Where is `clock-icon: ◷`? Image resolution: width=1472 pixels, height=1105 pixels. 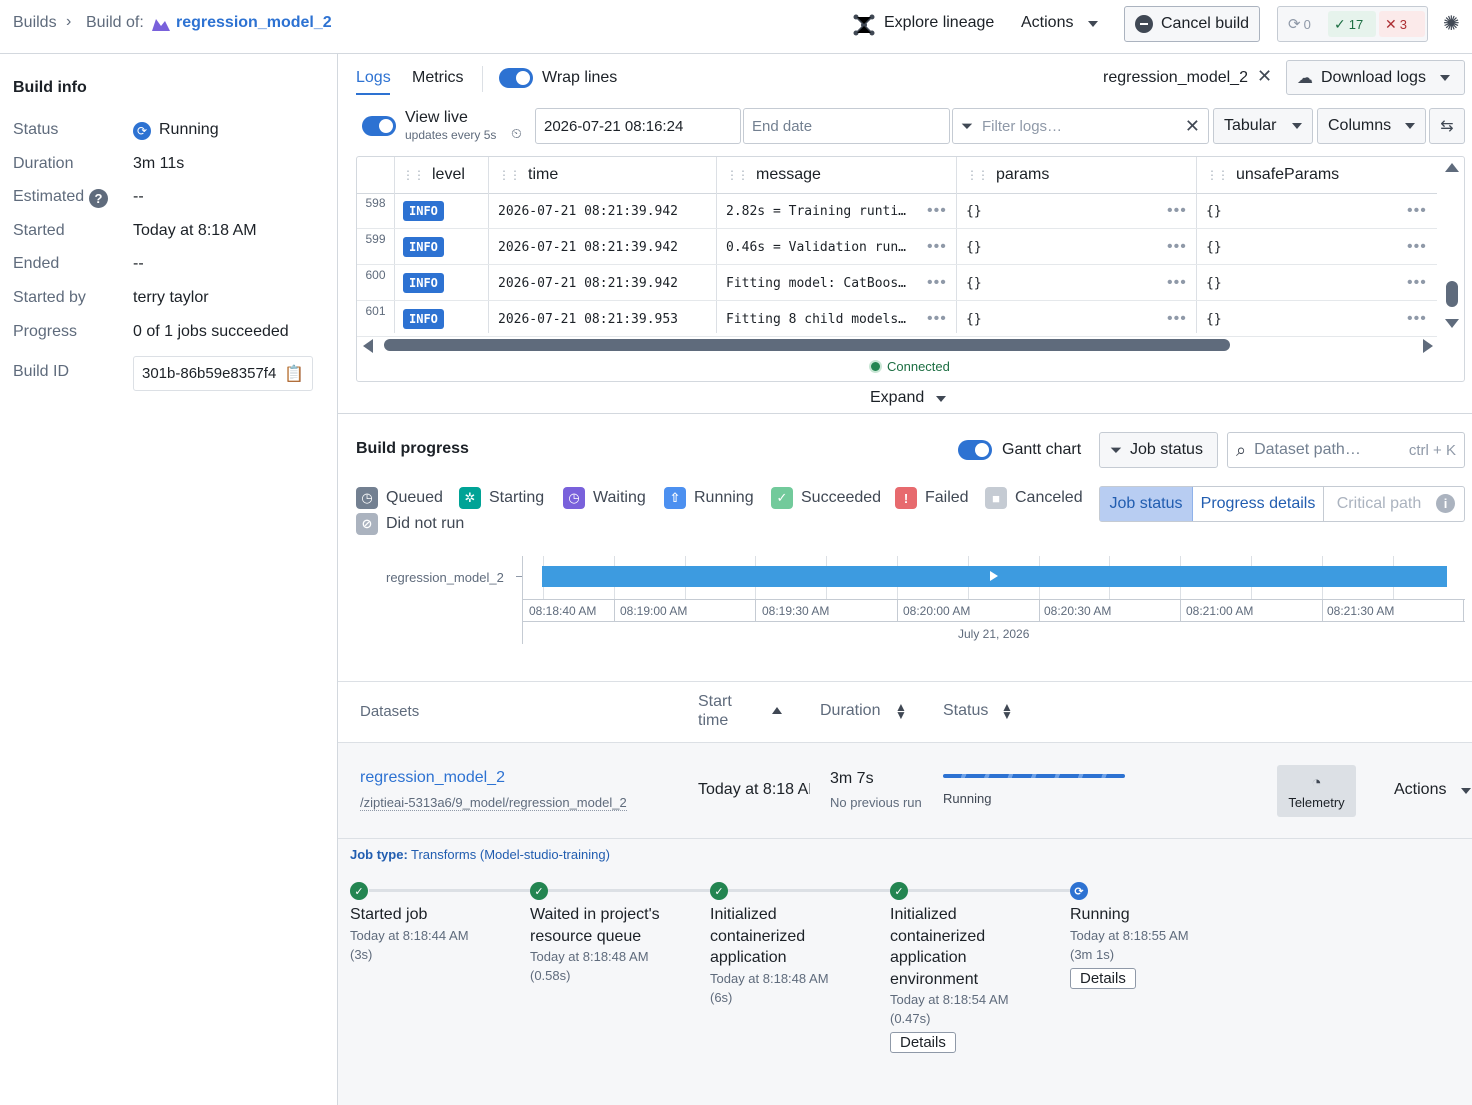
clock-icon: ◷ is located at coordinates (367, 498).